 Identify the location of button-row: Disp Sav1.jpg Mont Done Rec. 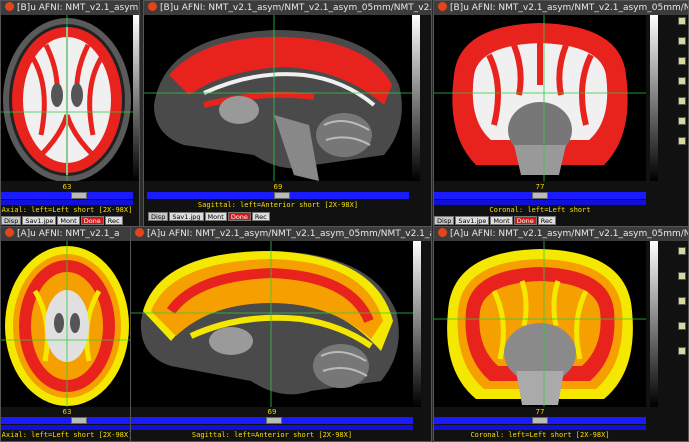
(209, 216).